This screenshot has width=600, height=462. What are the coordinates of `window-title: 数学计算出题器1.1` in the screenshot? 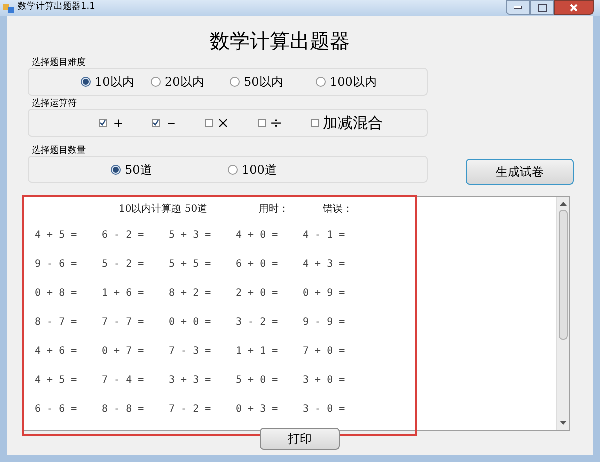 It's located at (57, 7).